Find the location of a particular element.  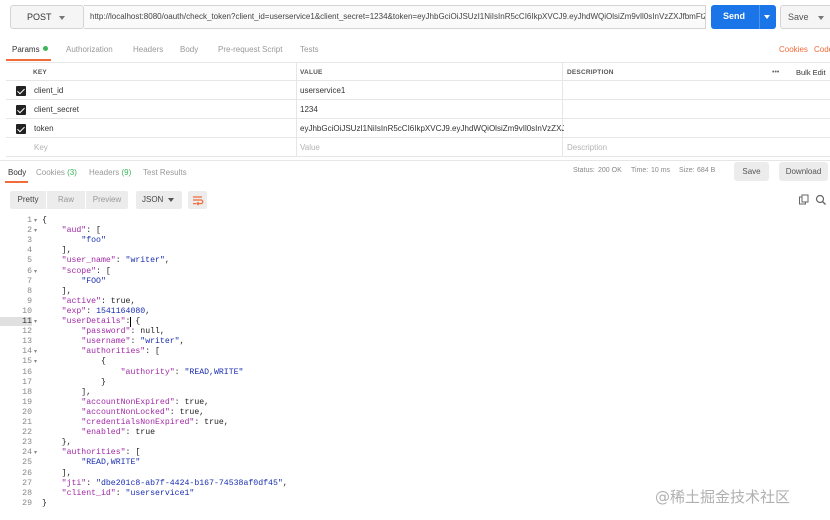

time-value: 10 ms is located at coordinates (661, 170).